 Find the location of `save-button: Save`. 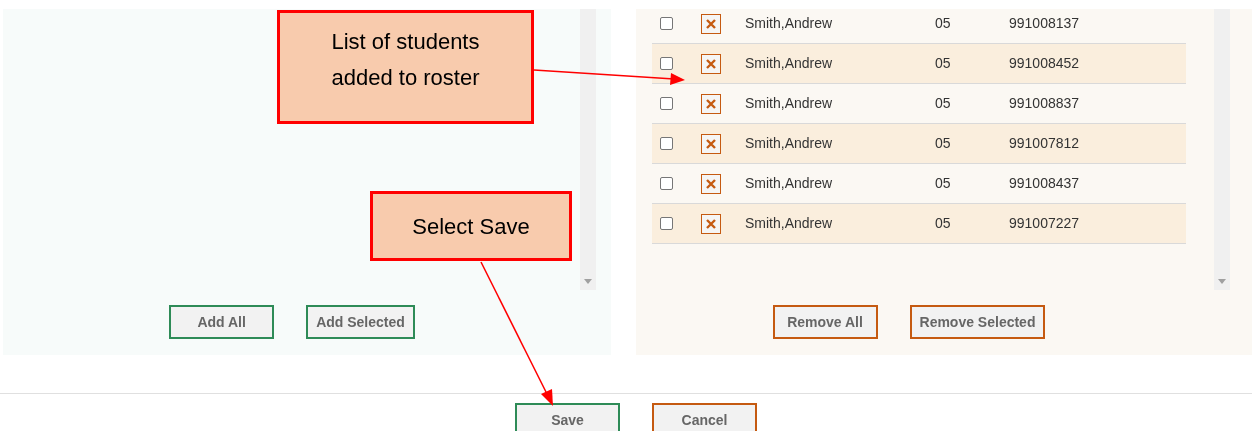

save-button: Save is located at coordinates (567, 417).